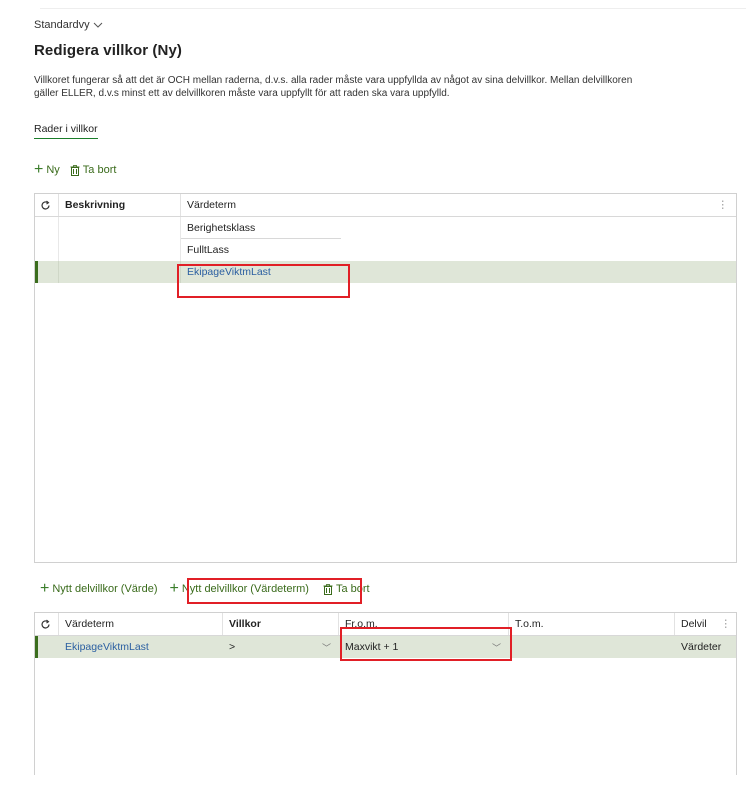  Describe the element at coordinates (261, 250) in the screenshot. I see `row-value-term: FulltLass` at that location.